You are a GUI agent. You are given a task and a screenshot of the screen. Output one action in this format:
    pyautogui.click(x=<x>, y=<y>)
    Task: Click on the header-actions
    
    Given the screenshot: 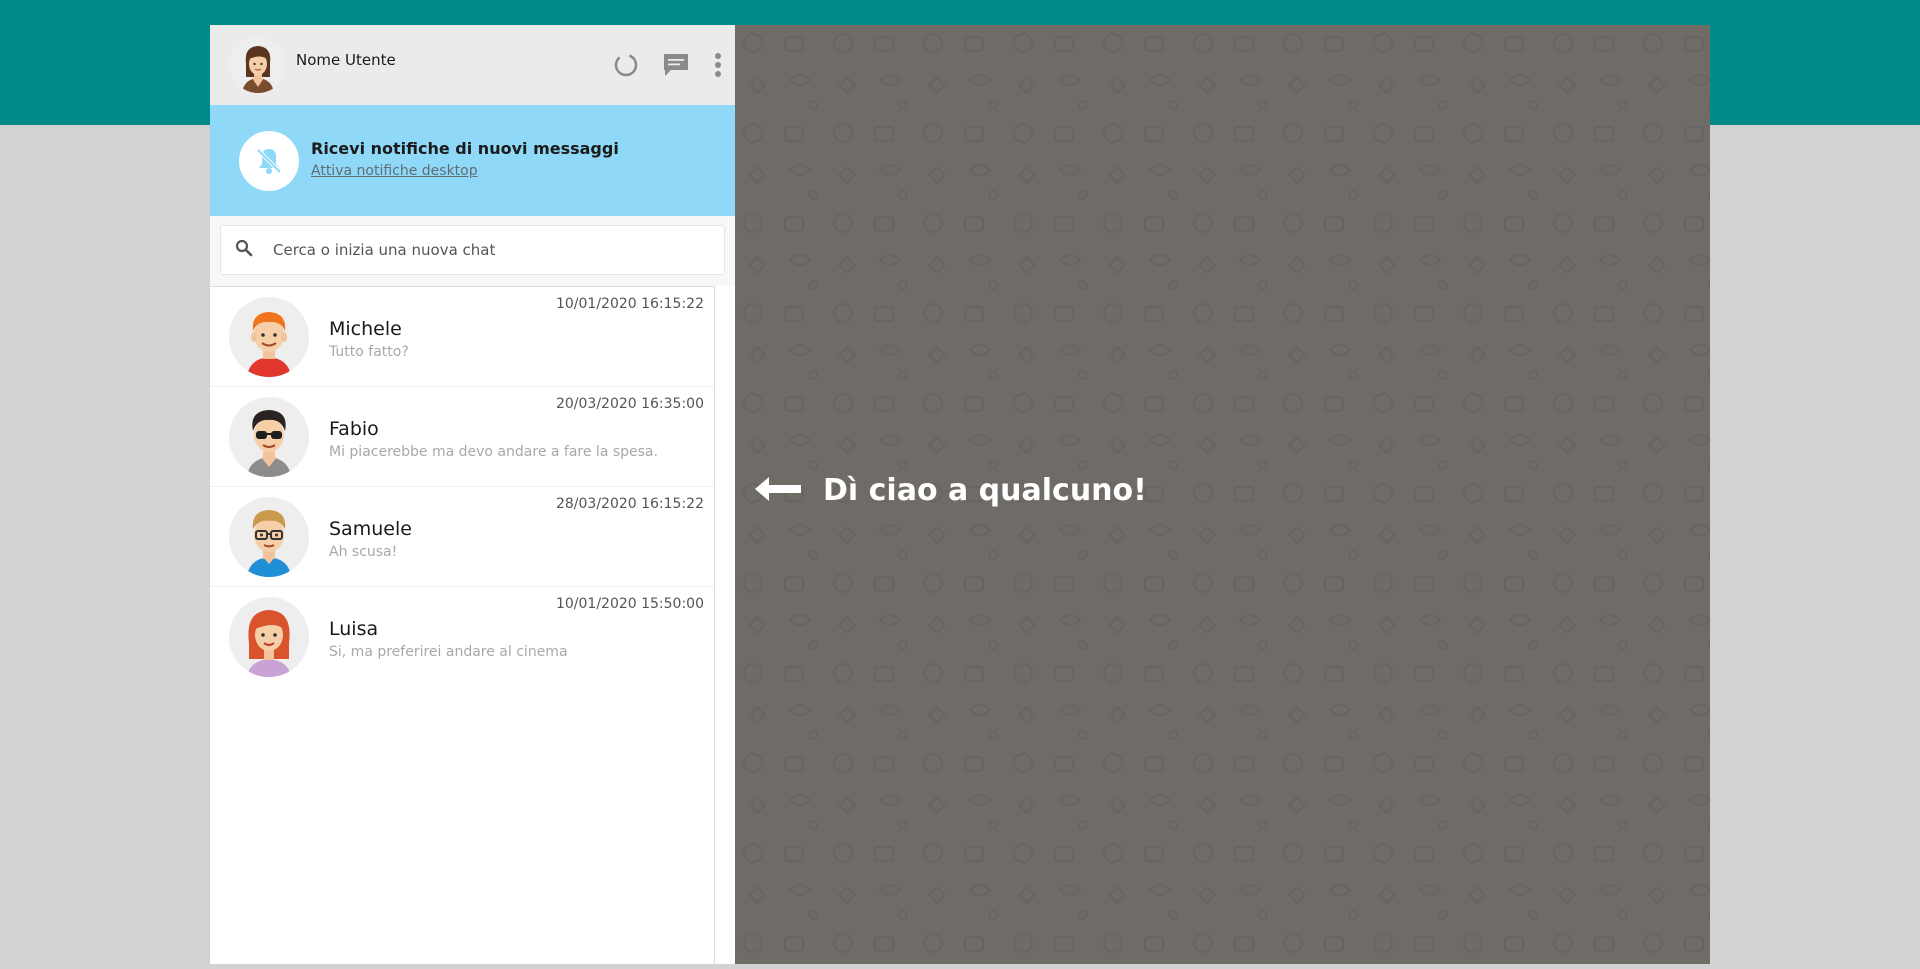 What is the action you would take?
    pyautogui.click(x=668, y=65)
    